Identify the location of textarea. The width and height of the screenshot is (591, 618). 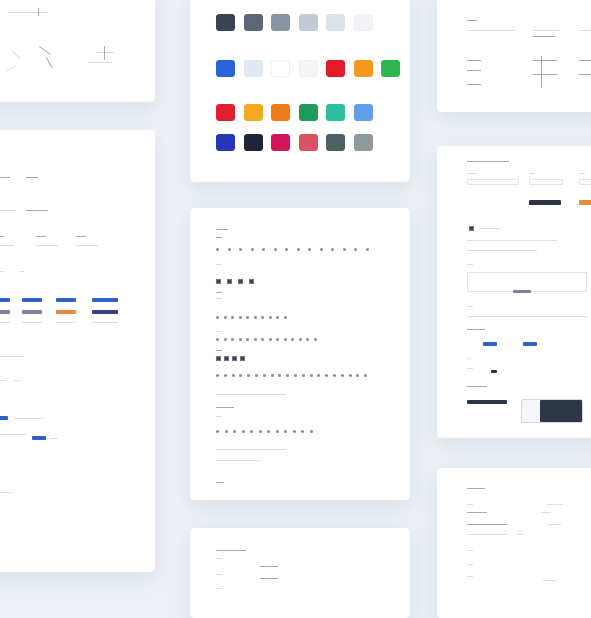
(527, 282).